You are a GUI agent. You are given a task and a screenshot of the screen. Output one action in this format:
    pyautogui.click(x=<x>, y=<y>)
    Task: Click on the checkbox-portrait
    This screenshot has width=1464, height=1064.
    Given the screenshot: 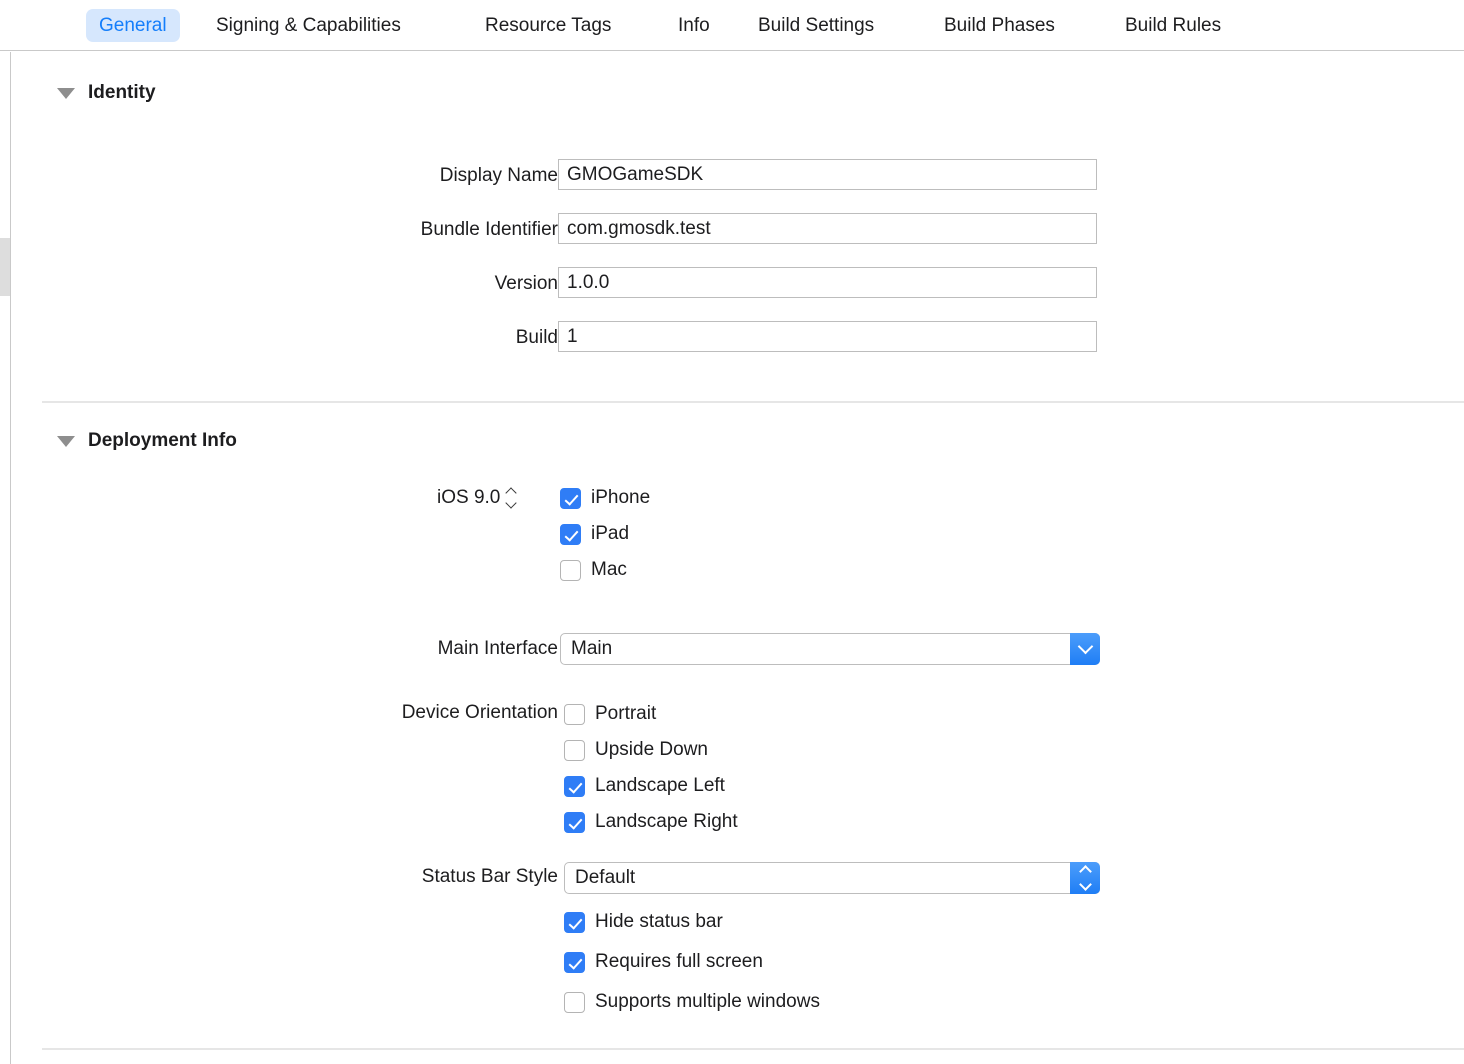 What is the action you would take?
    pyautogui.click(x=574, y=714)
    